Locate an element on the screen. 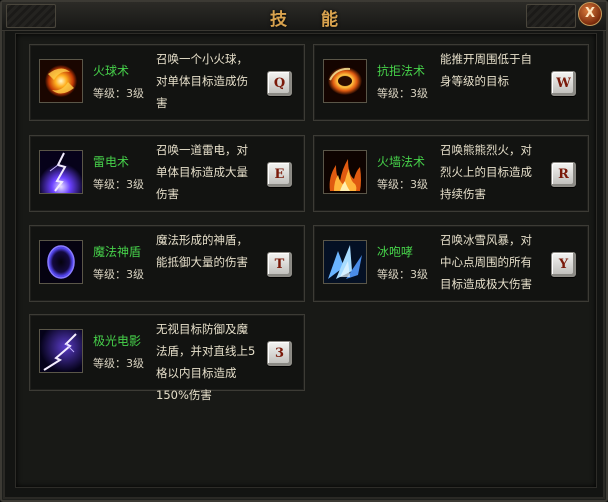 This screenshot has height=502, width=608. firewall-icon is located at coordinates (345, 172).